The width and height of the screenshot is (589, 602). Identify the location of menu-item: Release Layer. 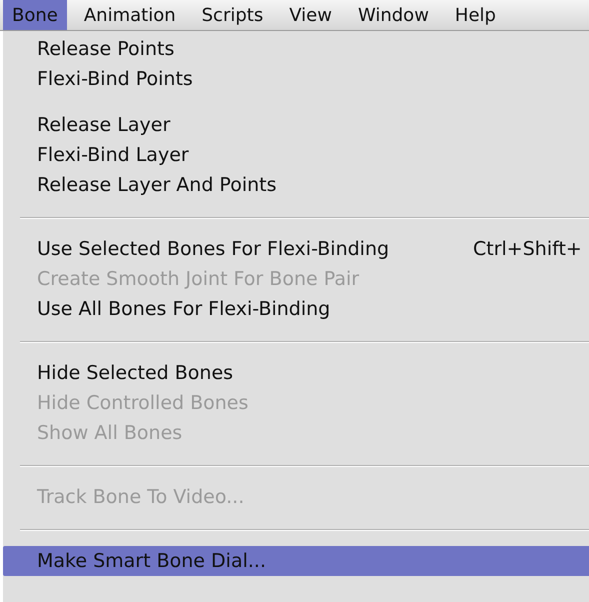
(296, 125).